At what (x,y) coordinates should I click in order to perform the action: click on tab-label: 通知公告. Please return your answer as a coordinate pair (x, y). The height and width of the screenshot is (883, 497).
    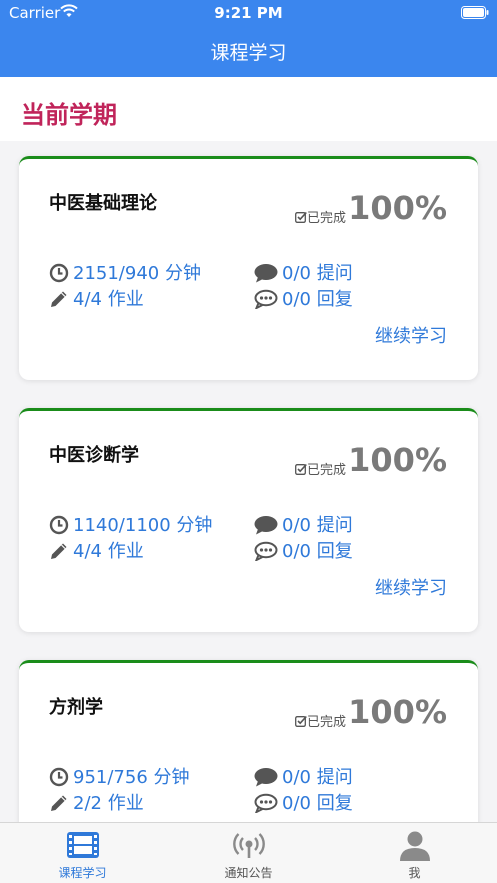
    Looking at the image, I should click on (248, 873).